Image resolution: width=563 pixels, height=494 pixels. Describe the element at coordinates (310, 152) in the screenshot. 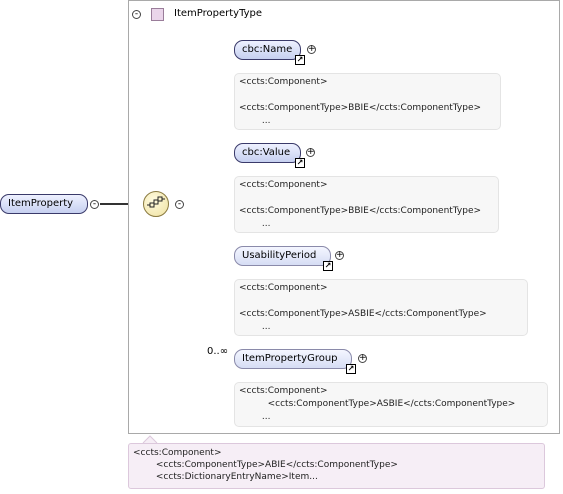

I see `expand-cbc-value-toggle: +` at that location.